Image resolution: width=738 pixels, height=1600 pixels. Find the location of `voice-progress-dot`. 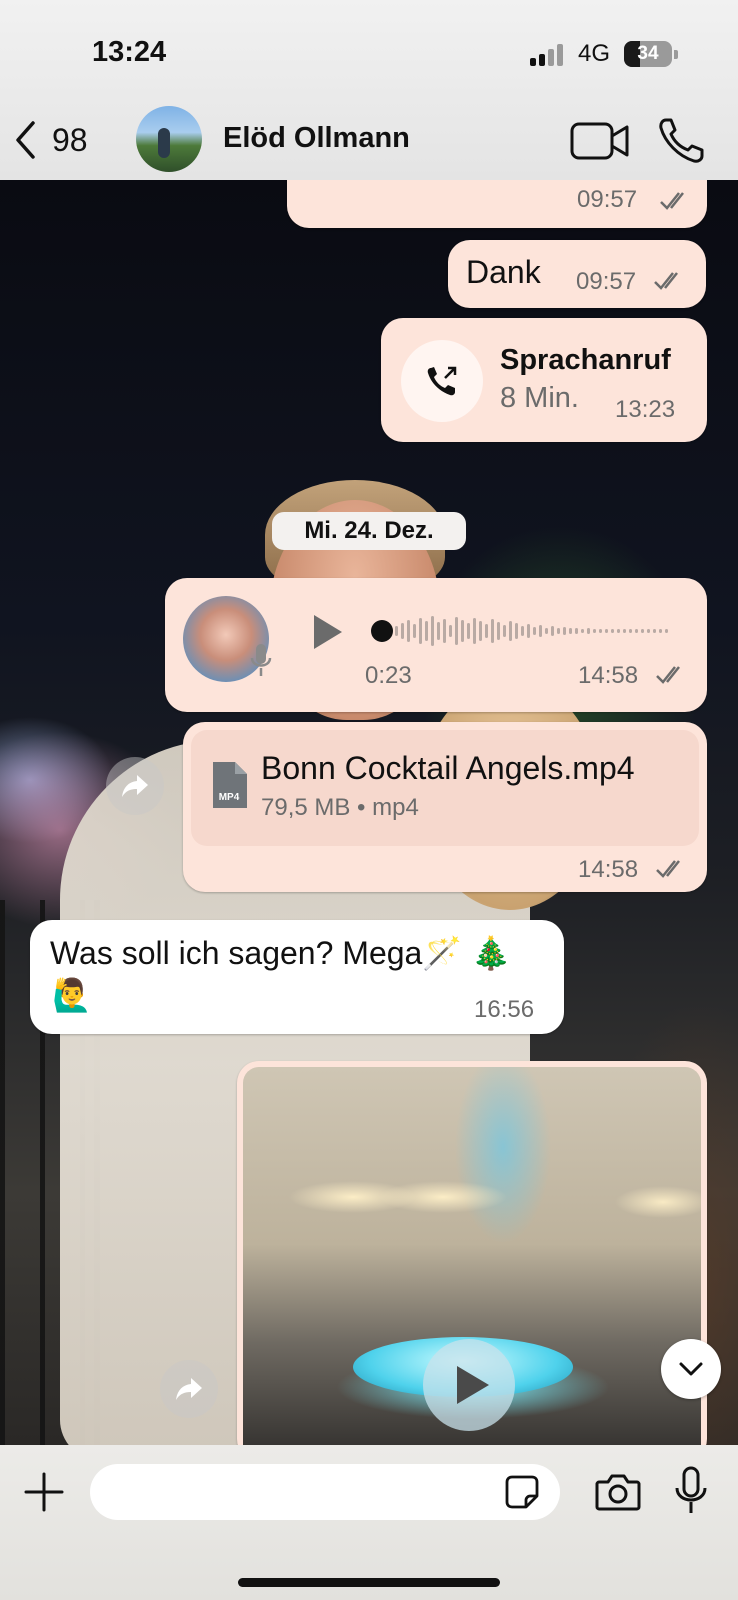

voice-progress-dot is located at coordinates (382, 631).